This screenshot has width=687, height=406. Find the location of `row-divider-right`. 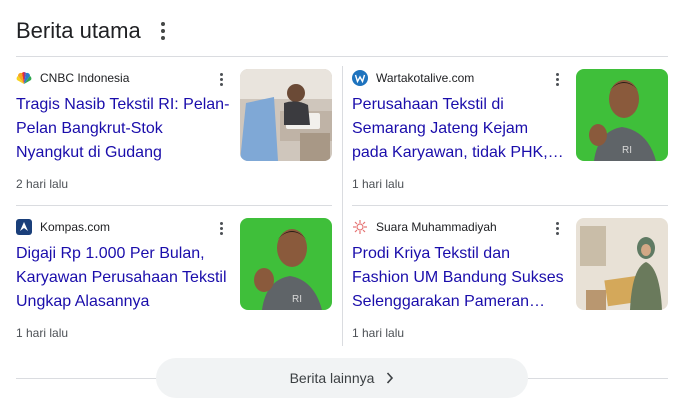

row-divider-right is located at coordinates (510, 205).